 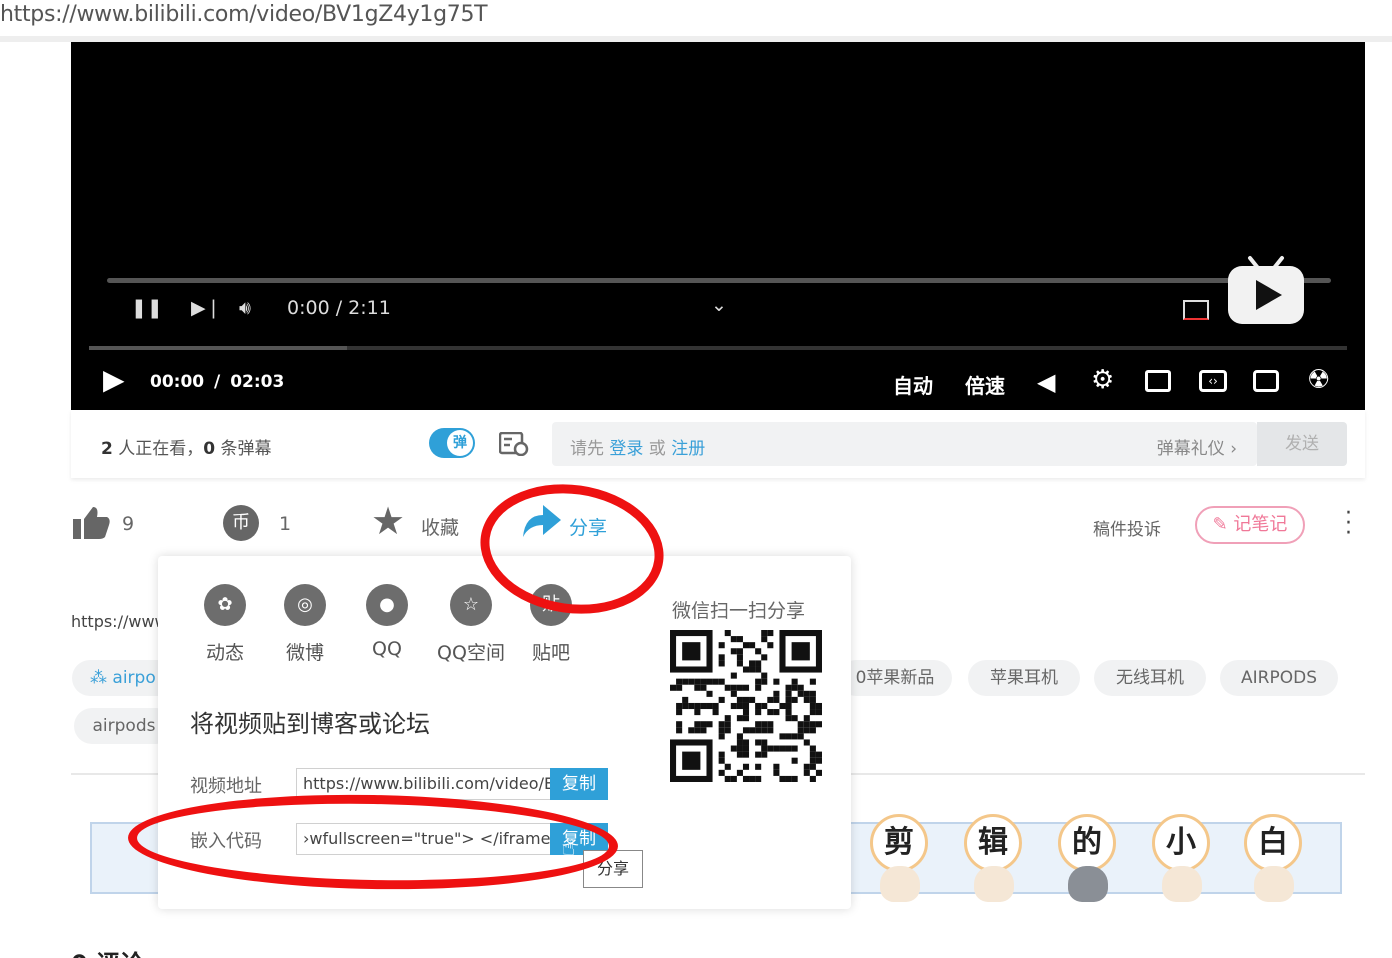 I want to click on mascot-char: 小, so click(x=1181, y=863).